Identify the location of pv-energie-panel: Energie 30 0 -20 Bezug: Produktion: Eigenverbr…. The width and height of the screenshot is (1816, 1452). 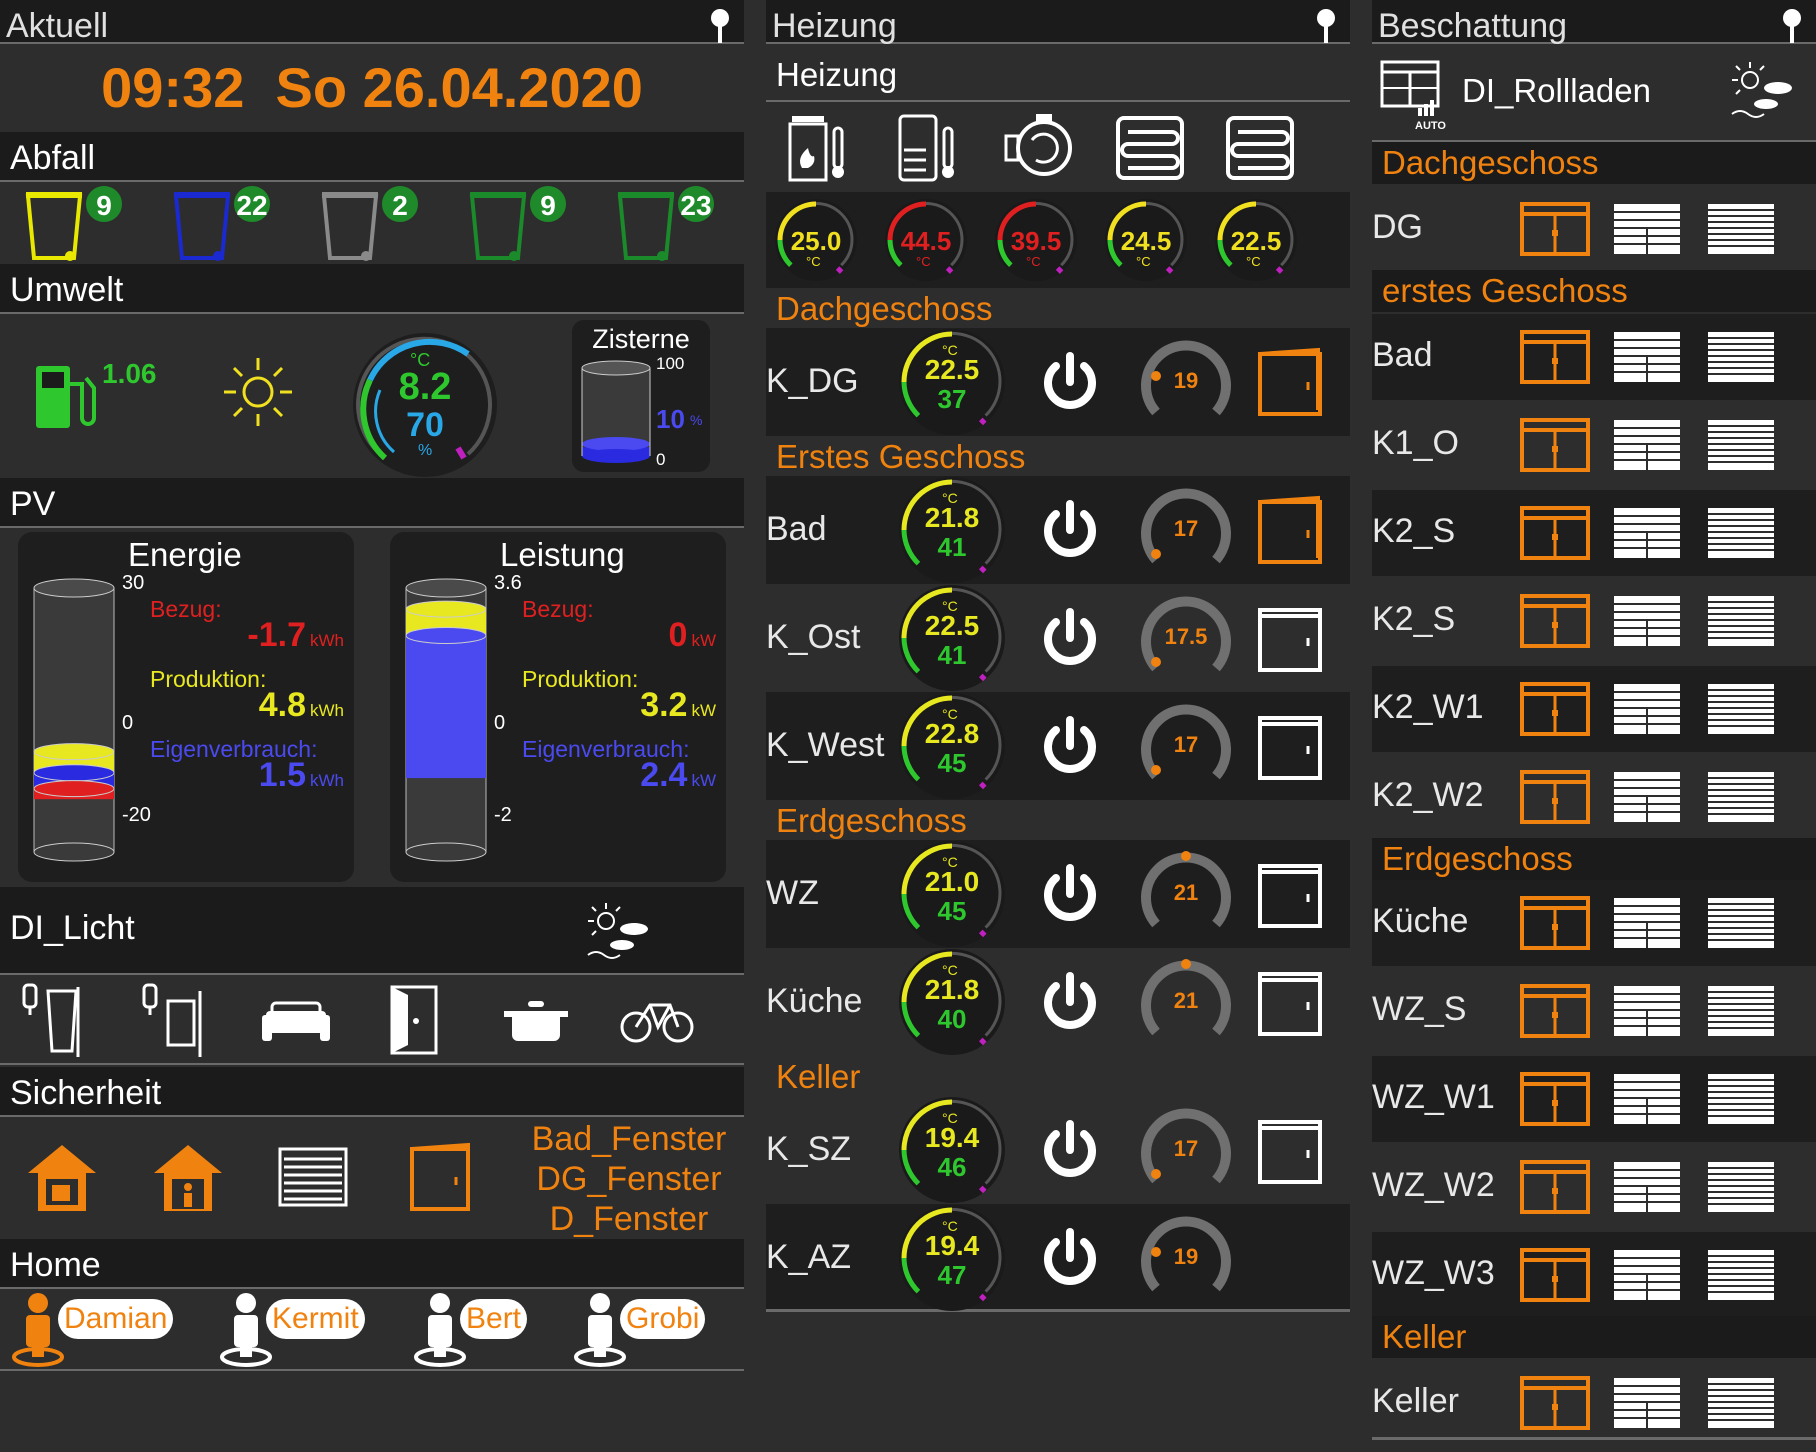
(186, 707).